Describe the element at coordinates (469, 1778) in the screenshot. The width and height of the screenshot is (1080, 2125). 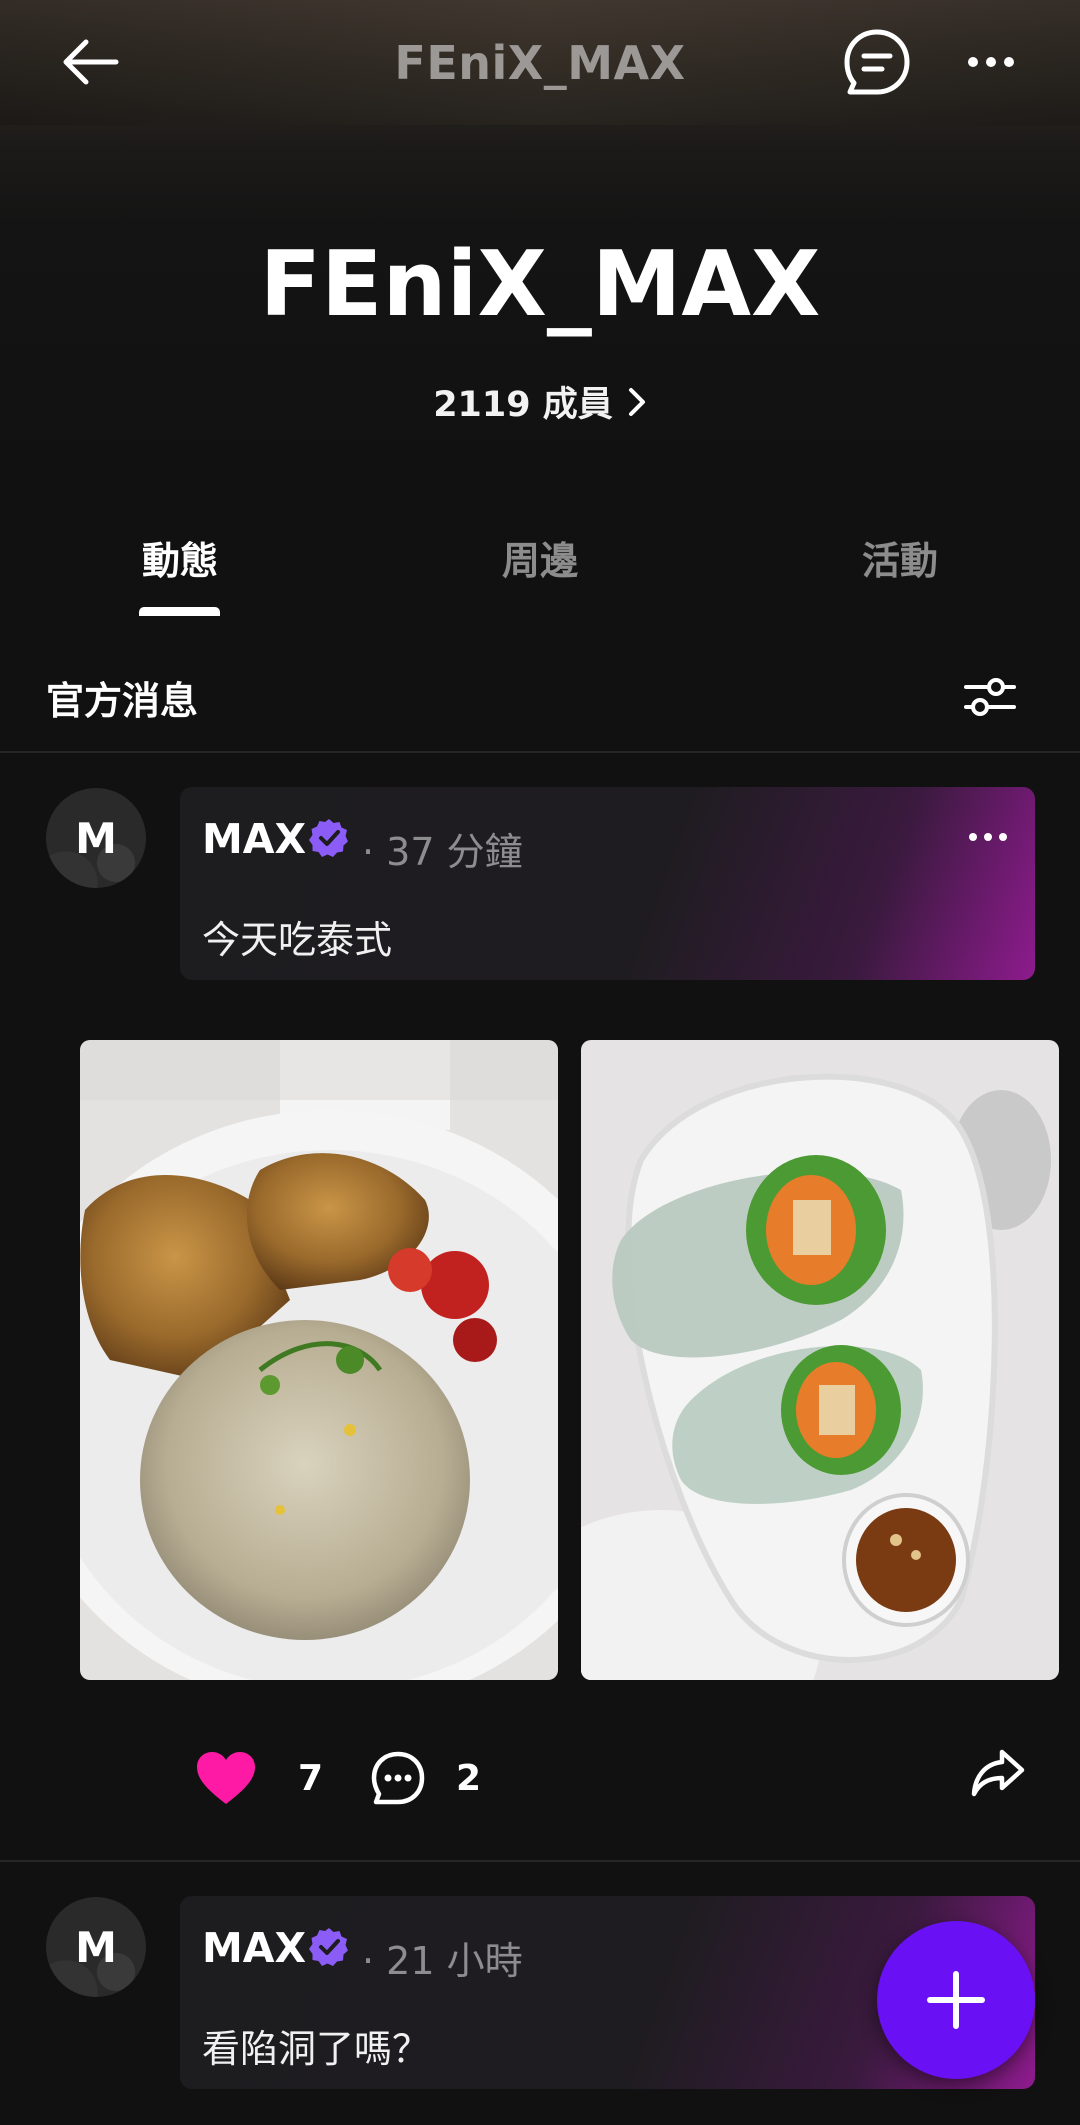
I see `comment-count: 2` at that location.